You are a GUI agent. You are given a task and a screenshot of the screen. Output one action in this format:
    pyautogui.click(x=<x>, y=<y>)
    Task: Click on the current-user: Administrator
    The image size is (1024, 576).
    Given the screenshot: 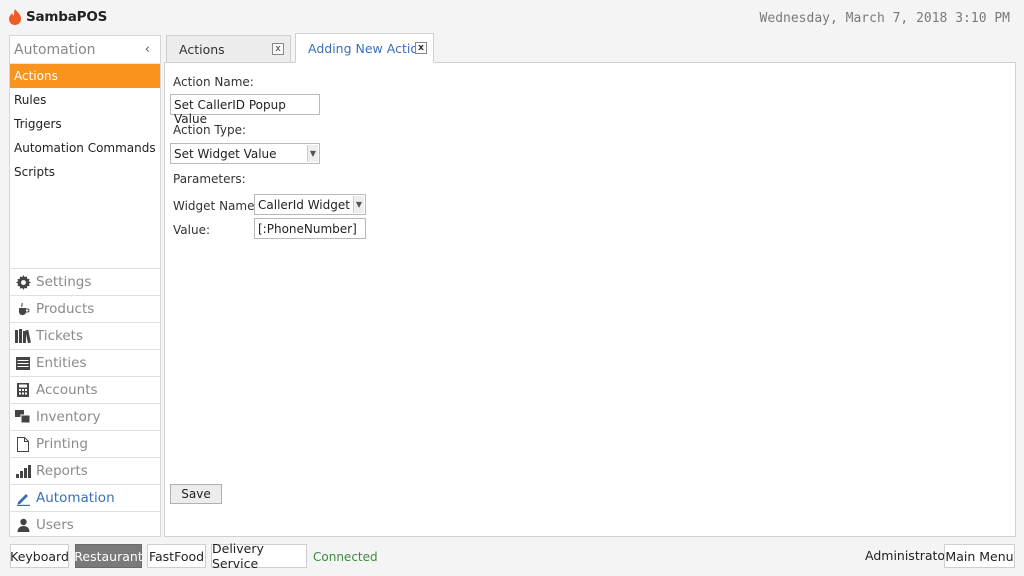 What is the action you would take?
    pyautogui.click(x=908, y=555)
    